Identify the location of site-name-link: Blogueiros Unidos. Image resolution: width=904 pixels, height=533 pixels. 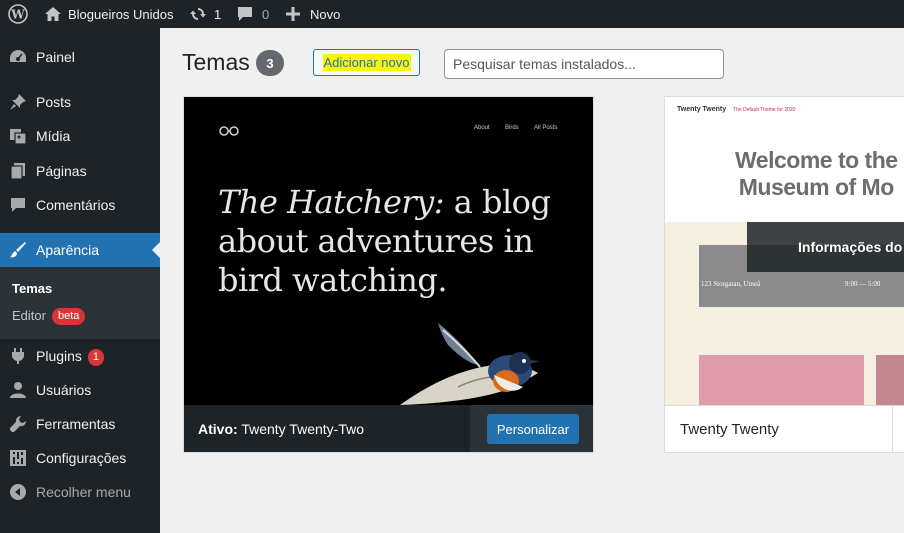
(109, 14).